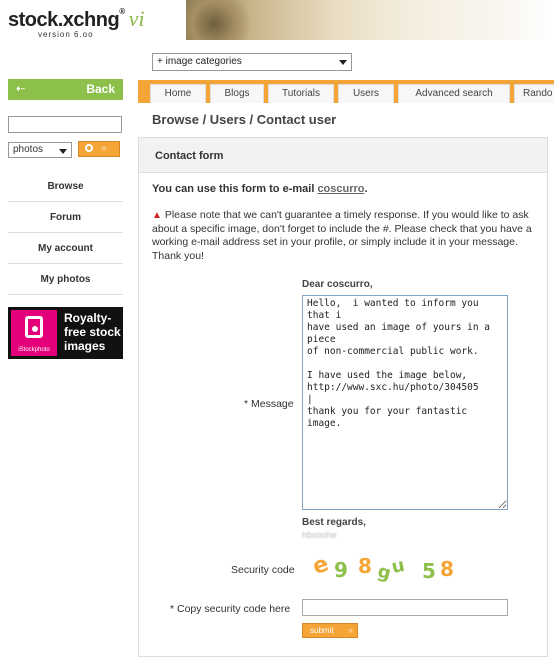  I want to click on greeting-label: Dear coscurro,, so click(337, 284).